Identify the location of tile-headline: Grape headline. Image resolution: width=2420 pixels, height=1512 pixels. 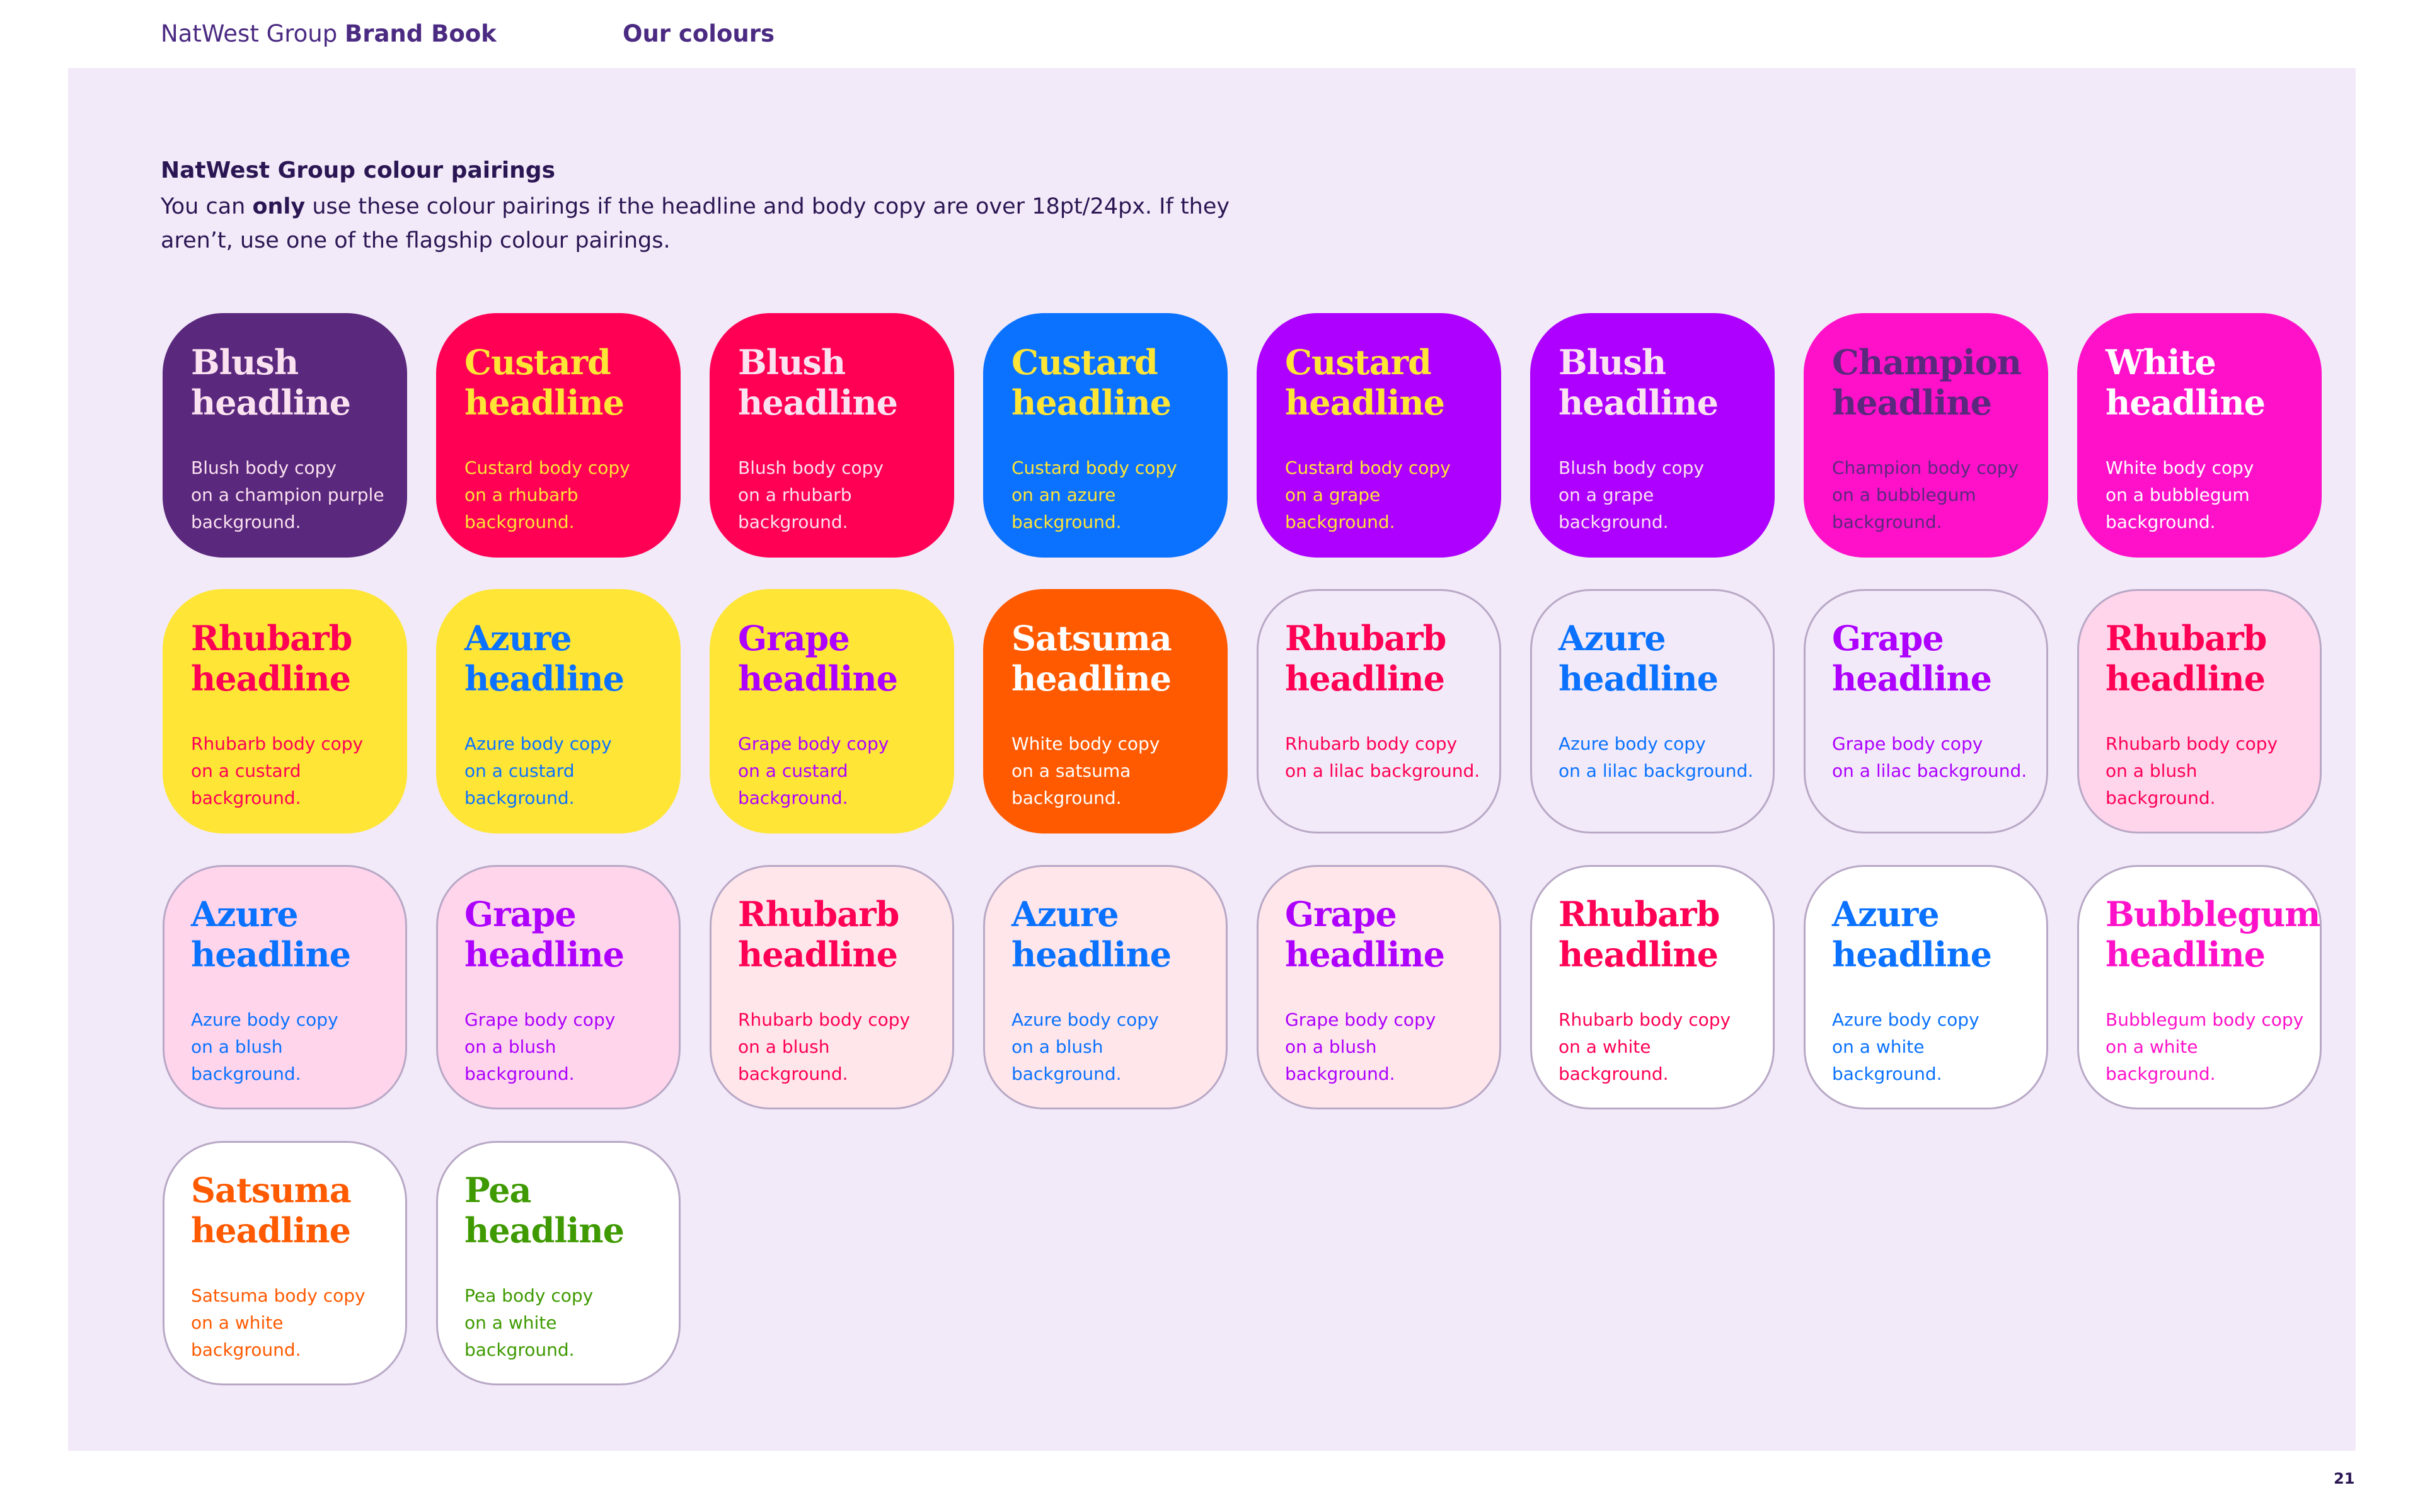
(566, 934).